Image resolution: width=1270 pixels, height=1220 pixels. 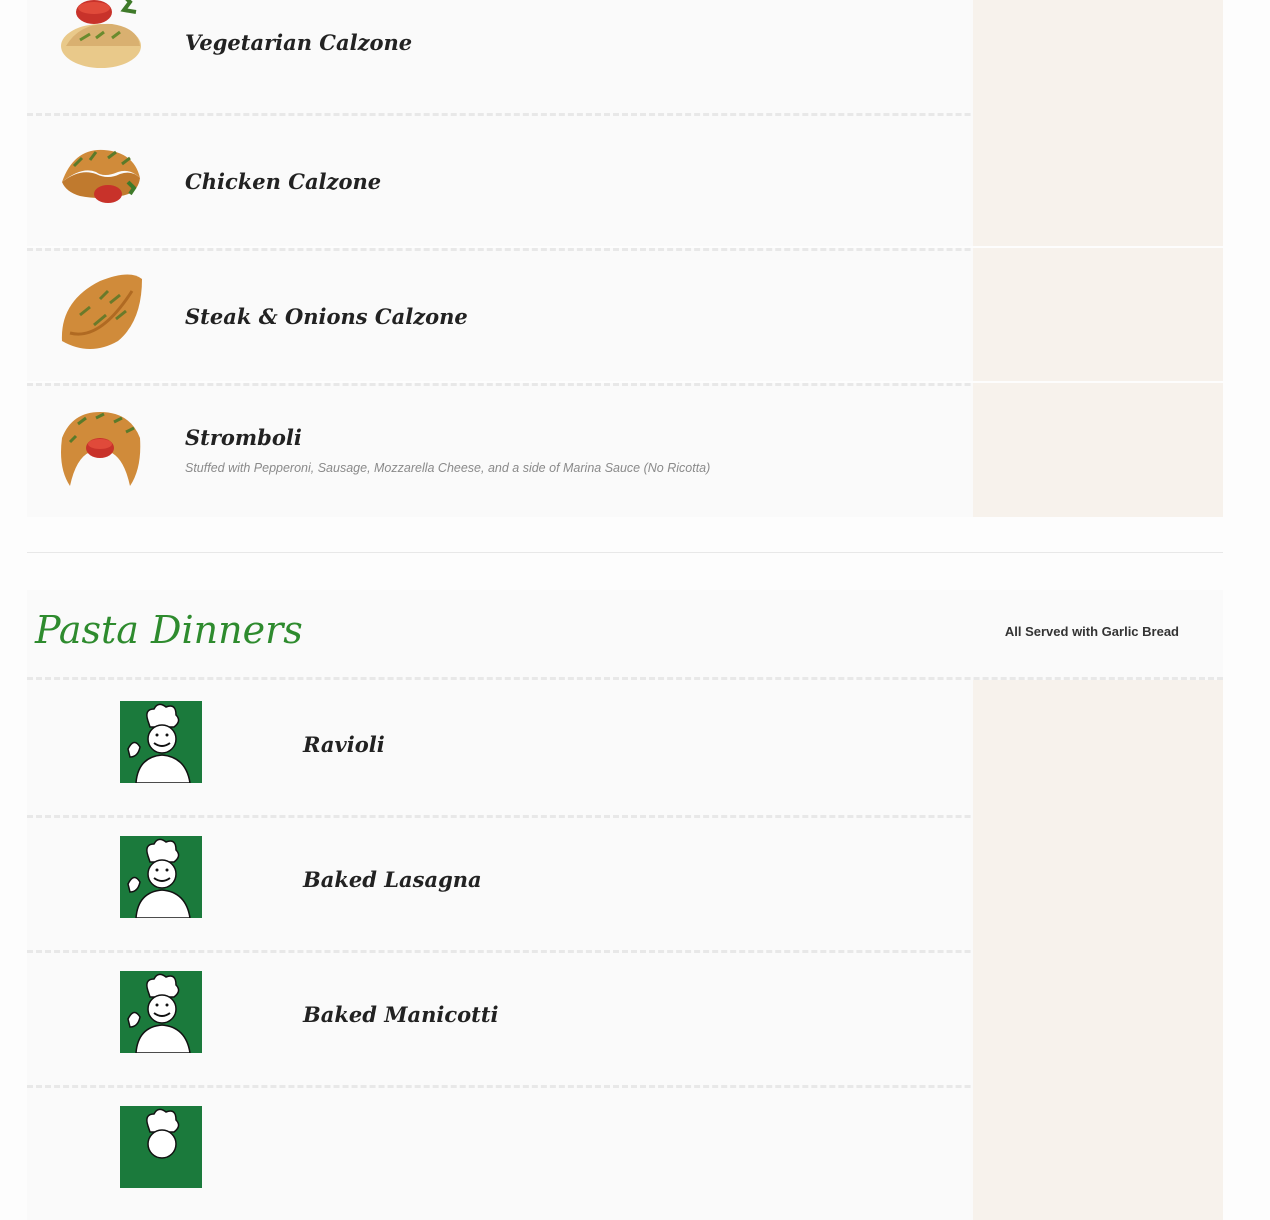 What do you see at coordinates (625, 882) in the screenshot?
I see `menu-item: Baked Lasagna` at bounding box center [625, 882].